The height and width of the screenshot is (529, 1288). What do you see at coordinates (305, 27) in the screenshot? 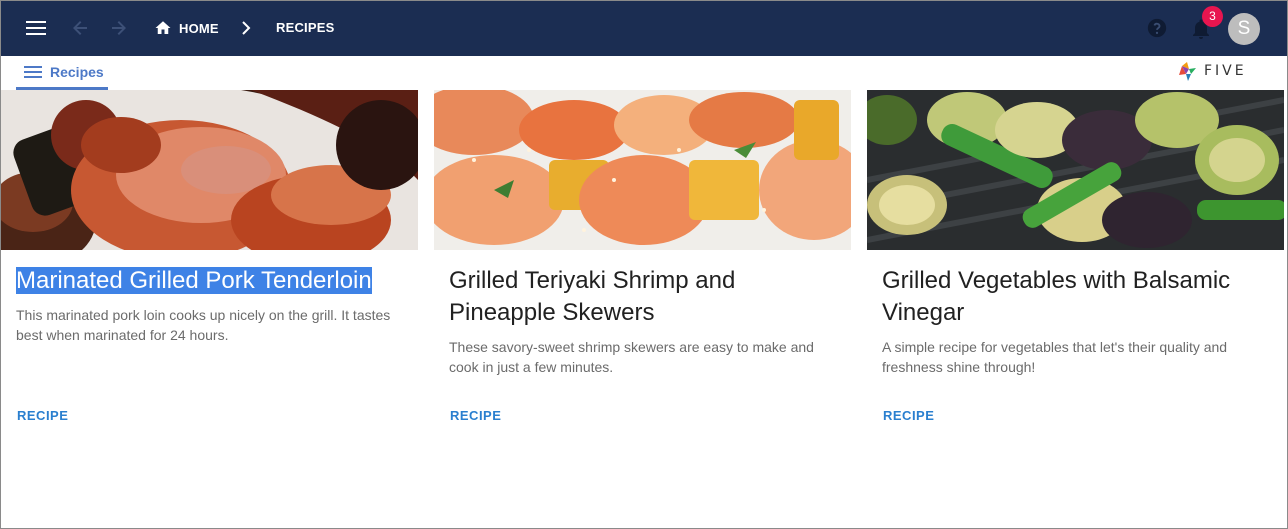
I see `breadcrumb-current: RECIPES` at bounding box center [305, 27].